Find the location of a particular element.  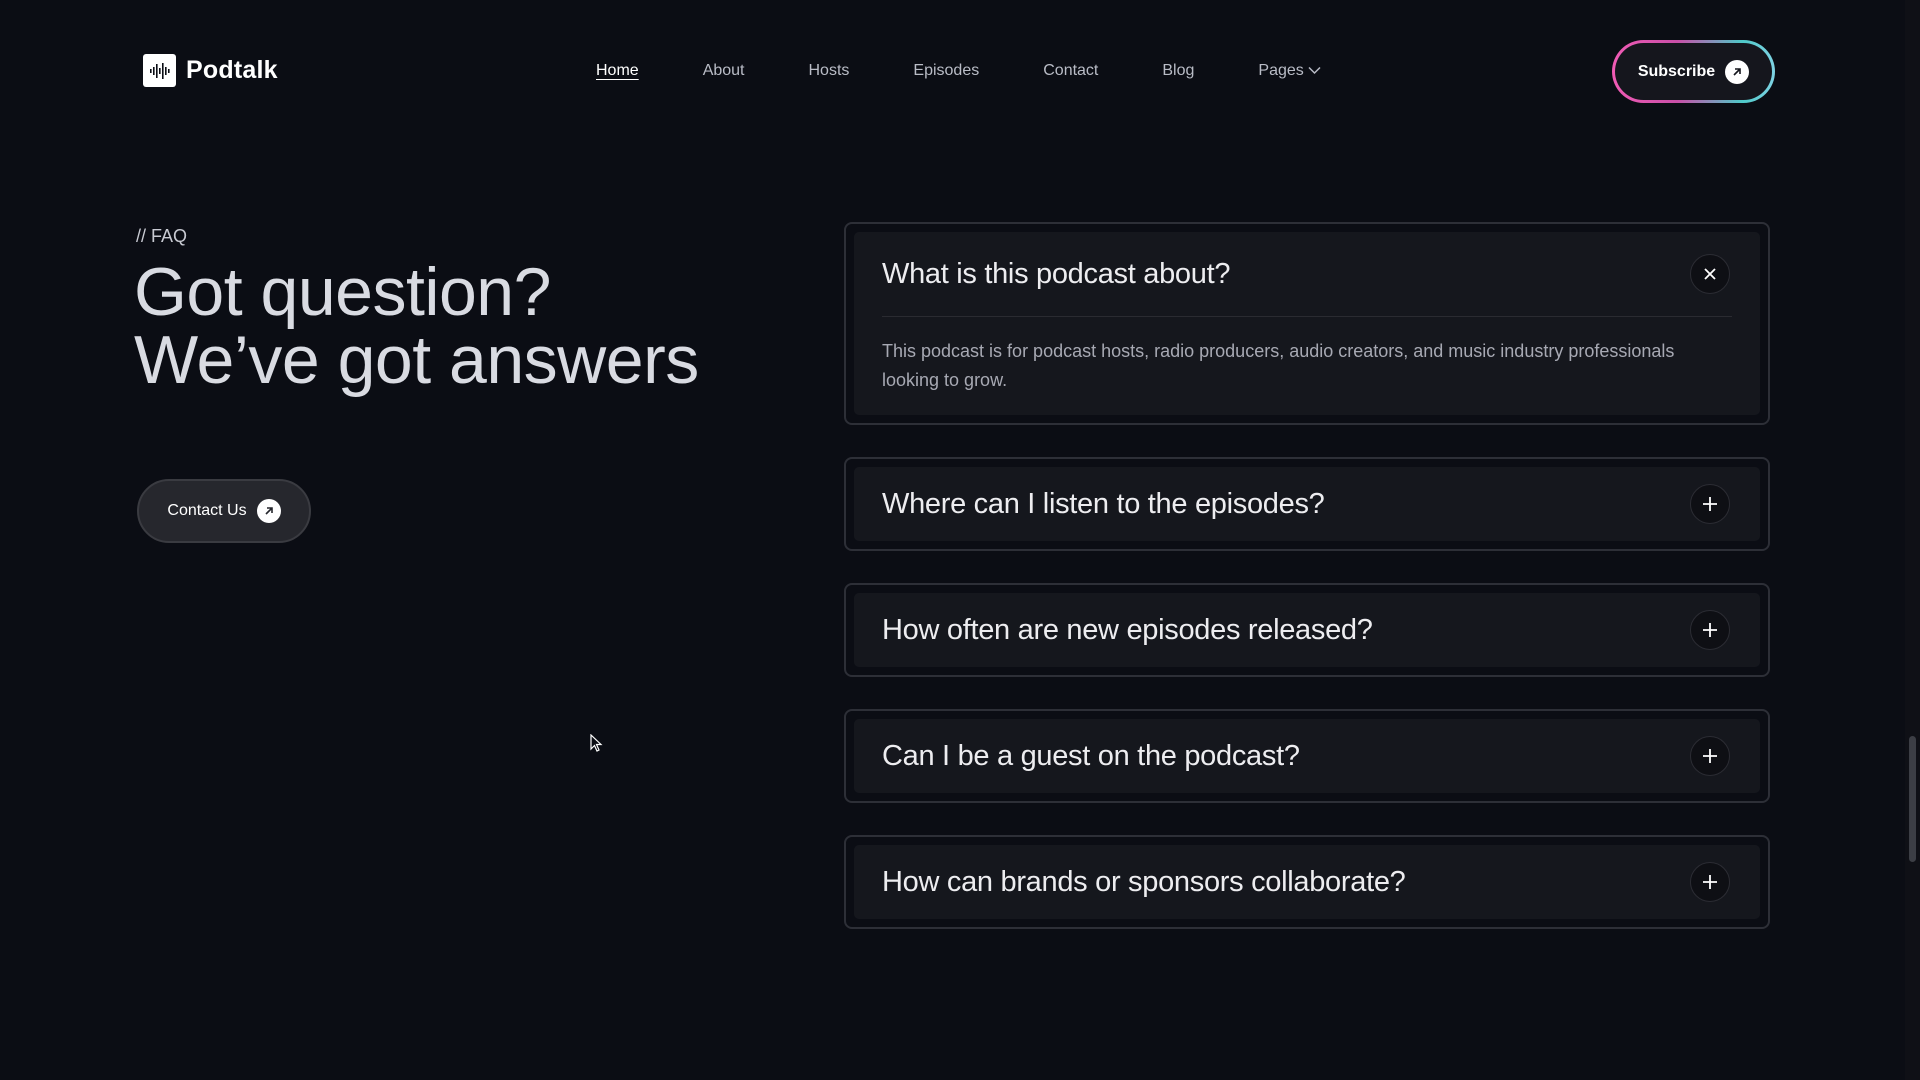

heading-line-1: Got question? is located at coordinates (342, 292).